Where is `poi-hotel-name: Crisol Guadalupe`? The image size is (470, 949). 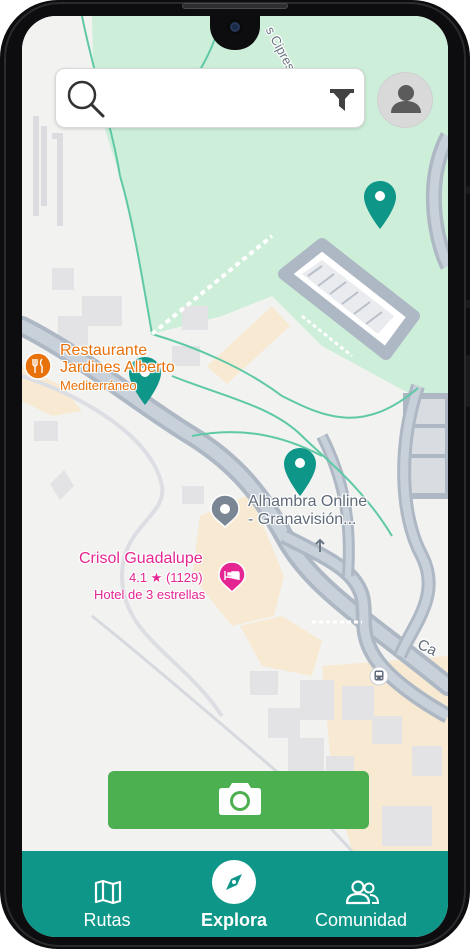 poi-hotel-name: Crisol Guadalupe is located at coordinates (141, 559).